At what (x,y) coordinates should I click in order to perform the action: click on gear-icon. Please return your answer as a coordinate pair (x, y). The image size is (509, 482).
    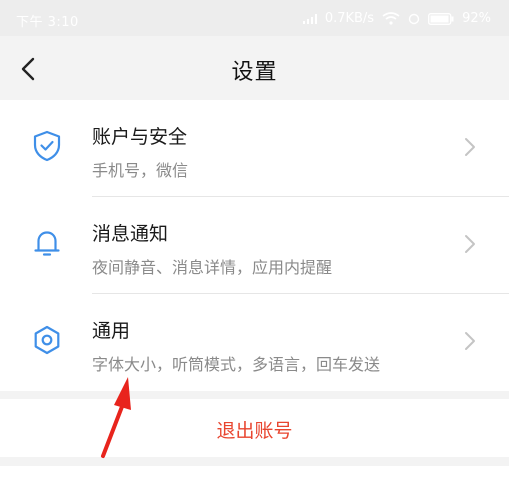
    Looking at the image, I should click on (47, 340).